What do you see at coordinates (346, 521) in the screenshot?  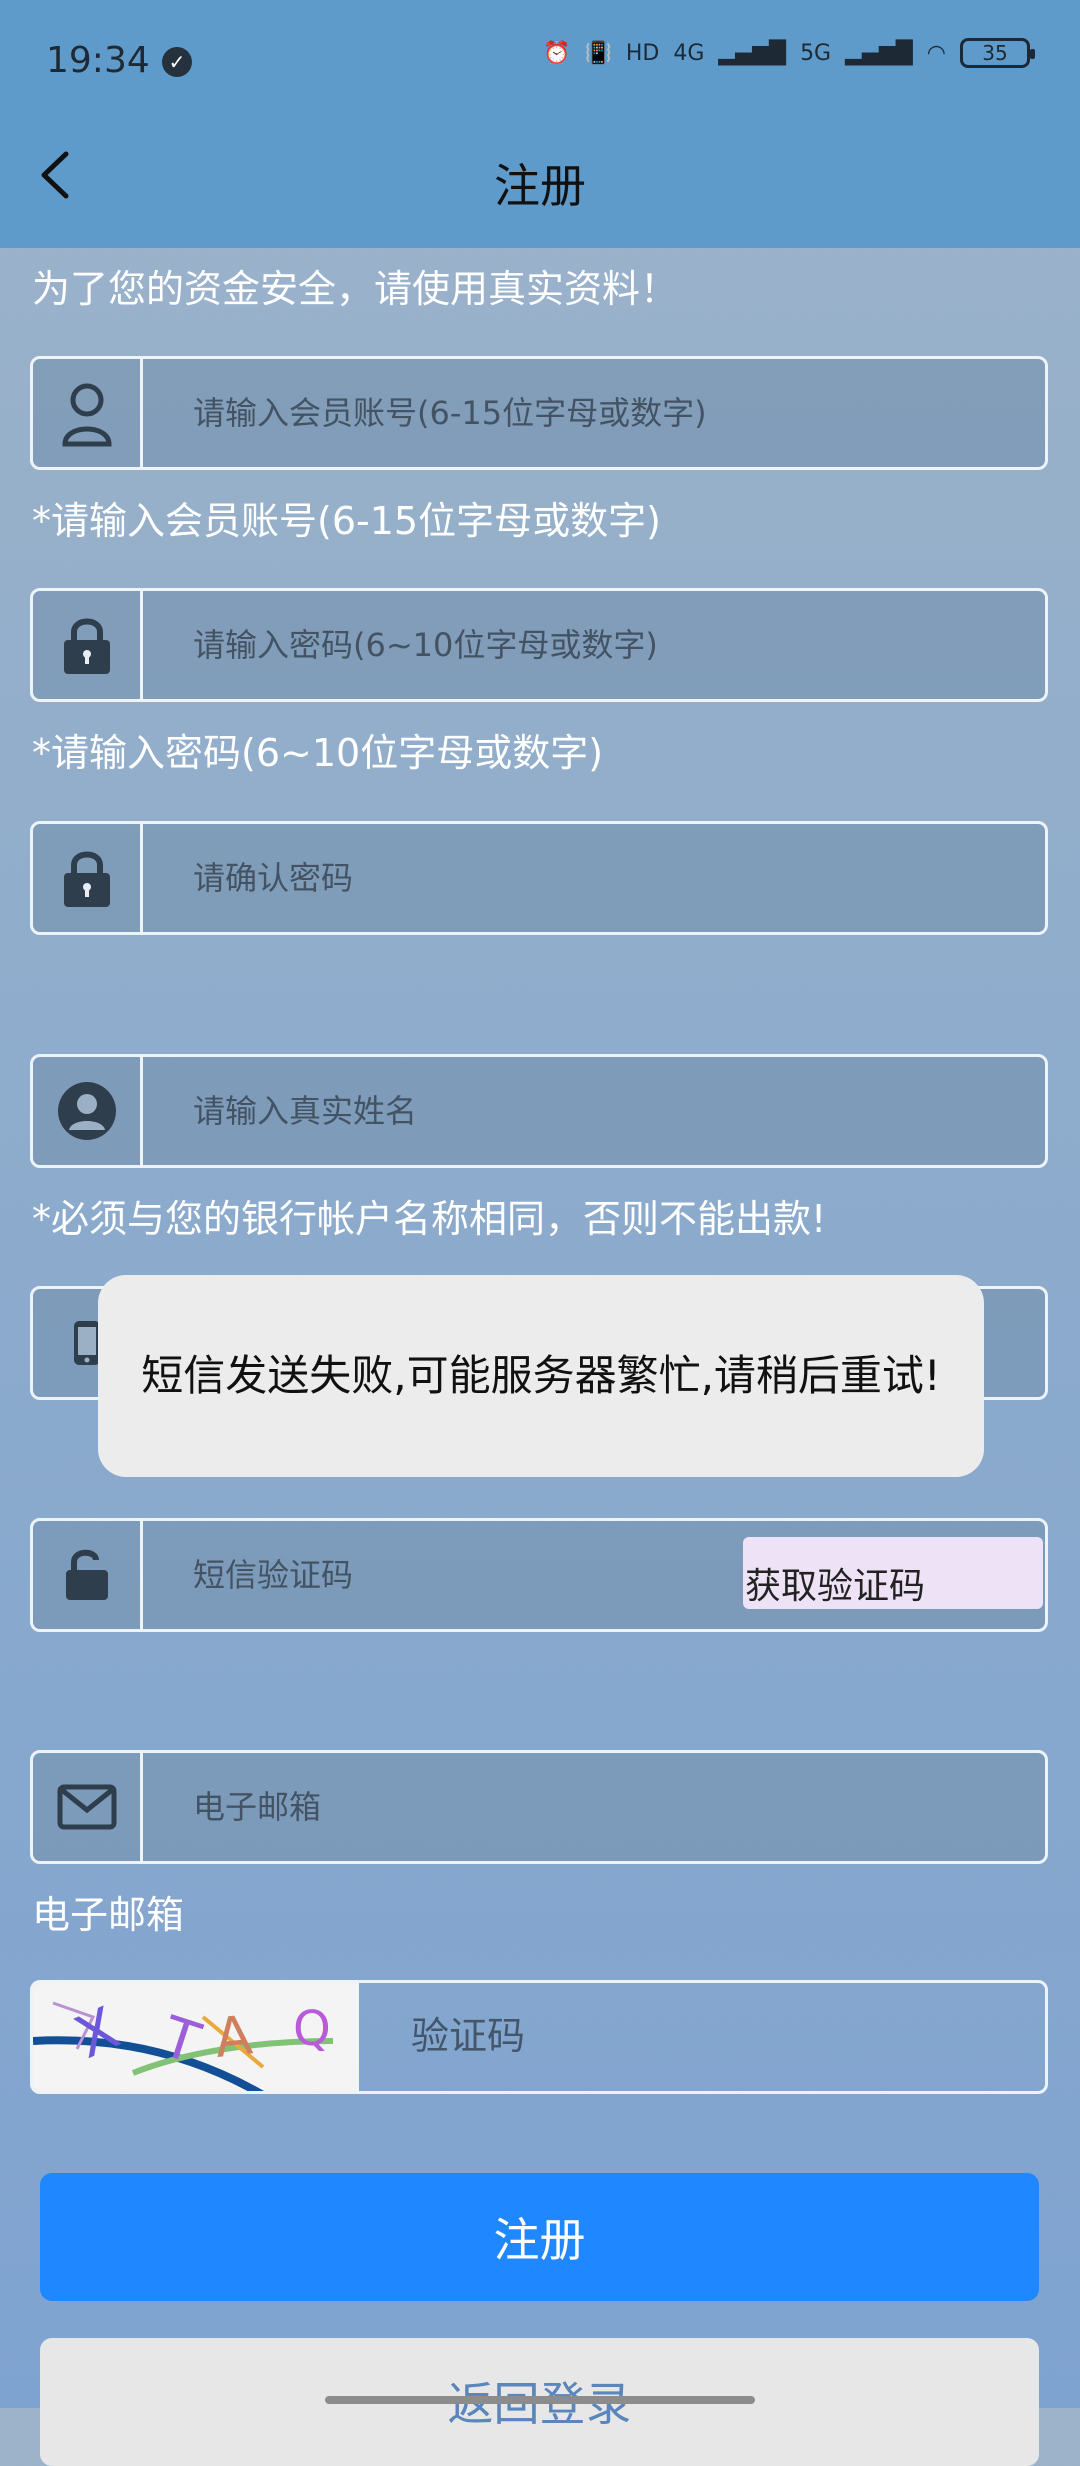 I see `account-hint: *请输入会员账号(6-15位字母或数字)` at bounding box center [346, 521].